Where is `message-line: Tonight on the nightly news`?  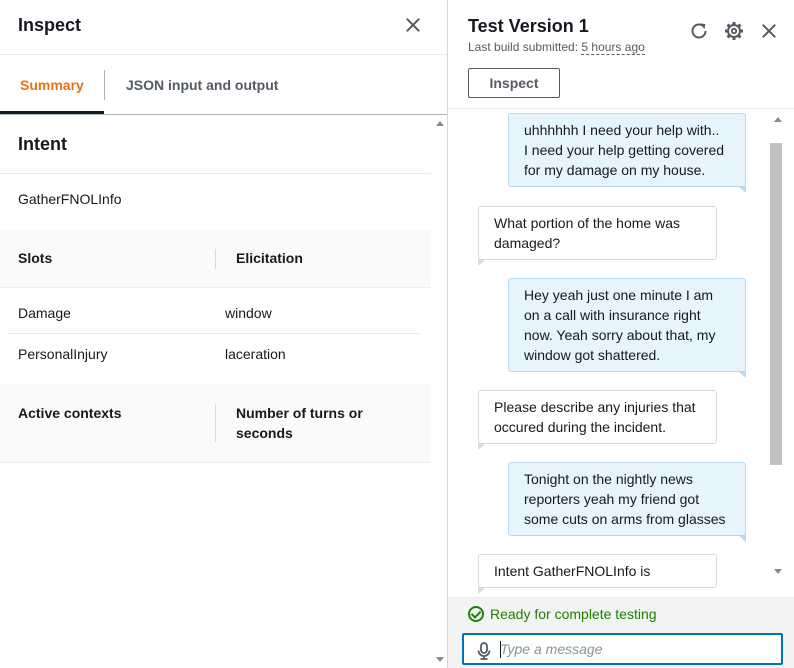
message-line: Tonight on the nightly news is located at coordinates (608, 479).